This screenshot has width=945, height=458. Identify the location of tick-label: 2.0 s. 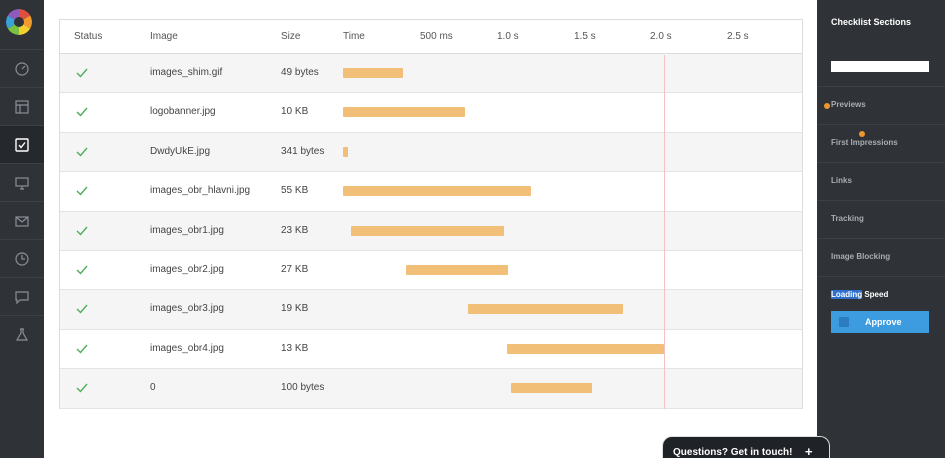
(661, 36).